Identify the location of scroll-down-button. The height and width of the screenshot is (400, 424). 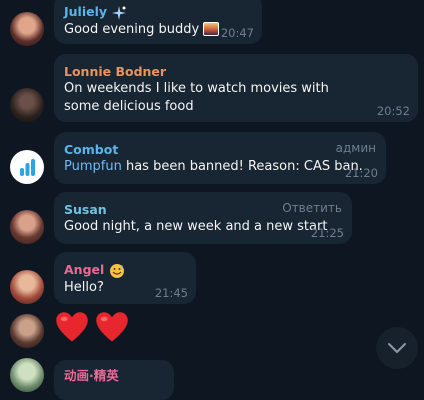
(397, 348).